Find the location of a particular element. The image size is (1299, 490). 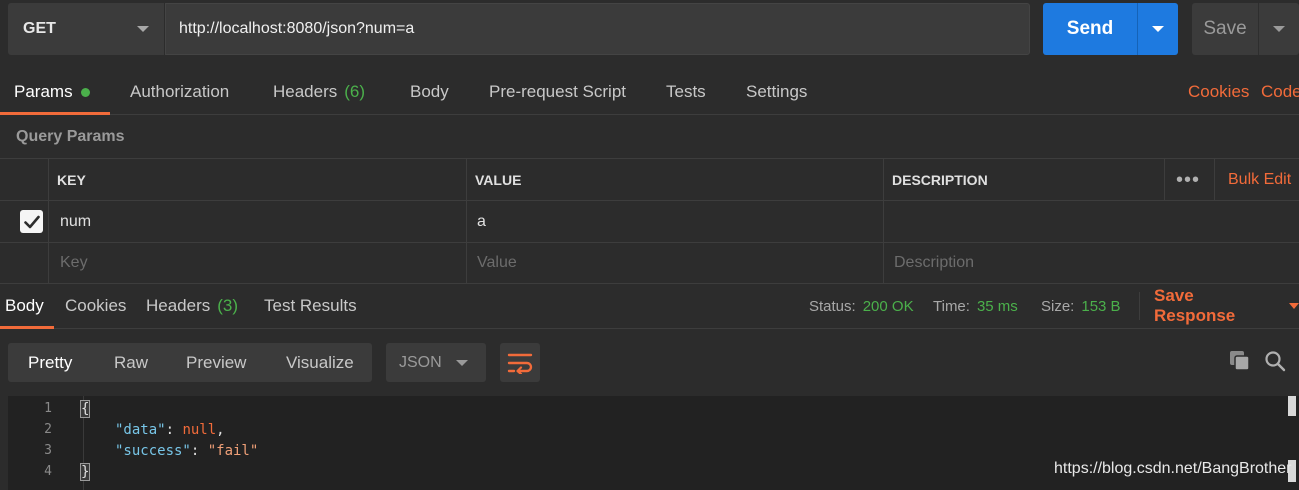

method-select: GET is located at coordinates (86, 29).